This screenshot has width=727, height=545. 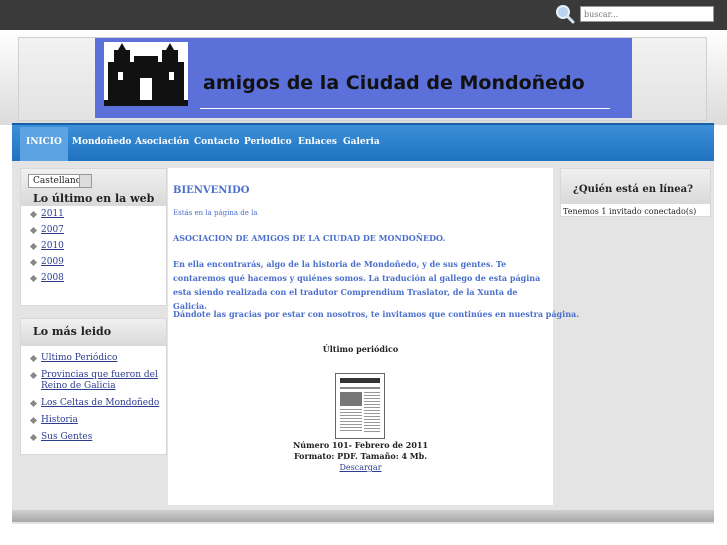 What do you see at coordinates (647, 14) in the screenshot?
I see `search-input` at bounding box center [647, 14].